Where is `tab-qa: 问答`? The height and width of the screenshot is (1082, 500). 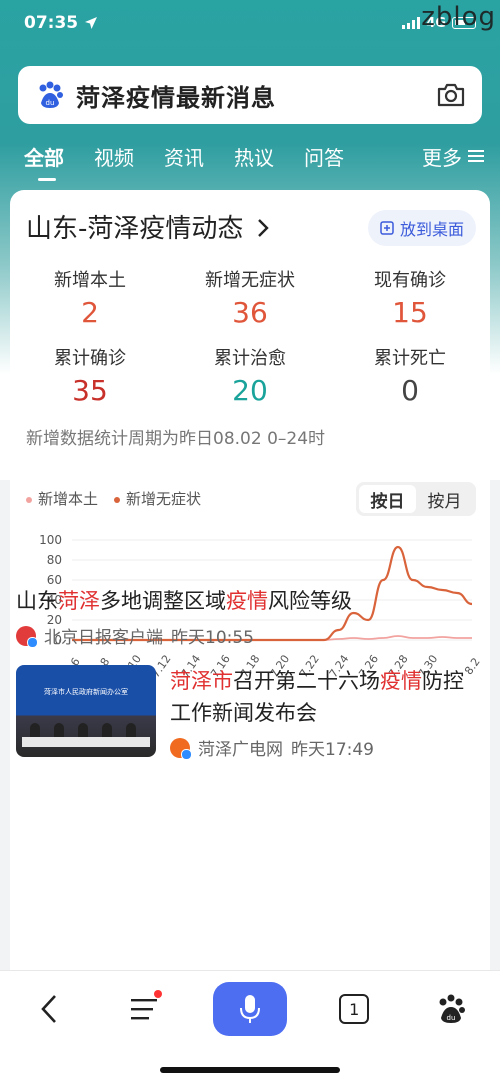
tab-qa: 问答 is located at coordinates (324, 156).